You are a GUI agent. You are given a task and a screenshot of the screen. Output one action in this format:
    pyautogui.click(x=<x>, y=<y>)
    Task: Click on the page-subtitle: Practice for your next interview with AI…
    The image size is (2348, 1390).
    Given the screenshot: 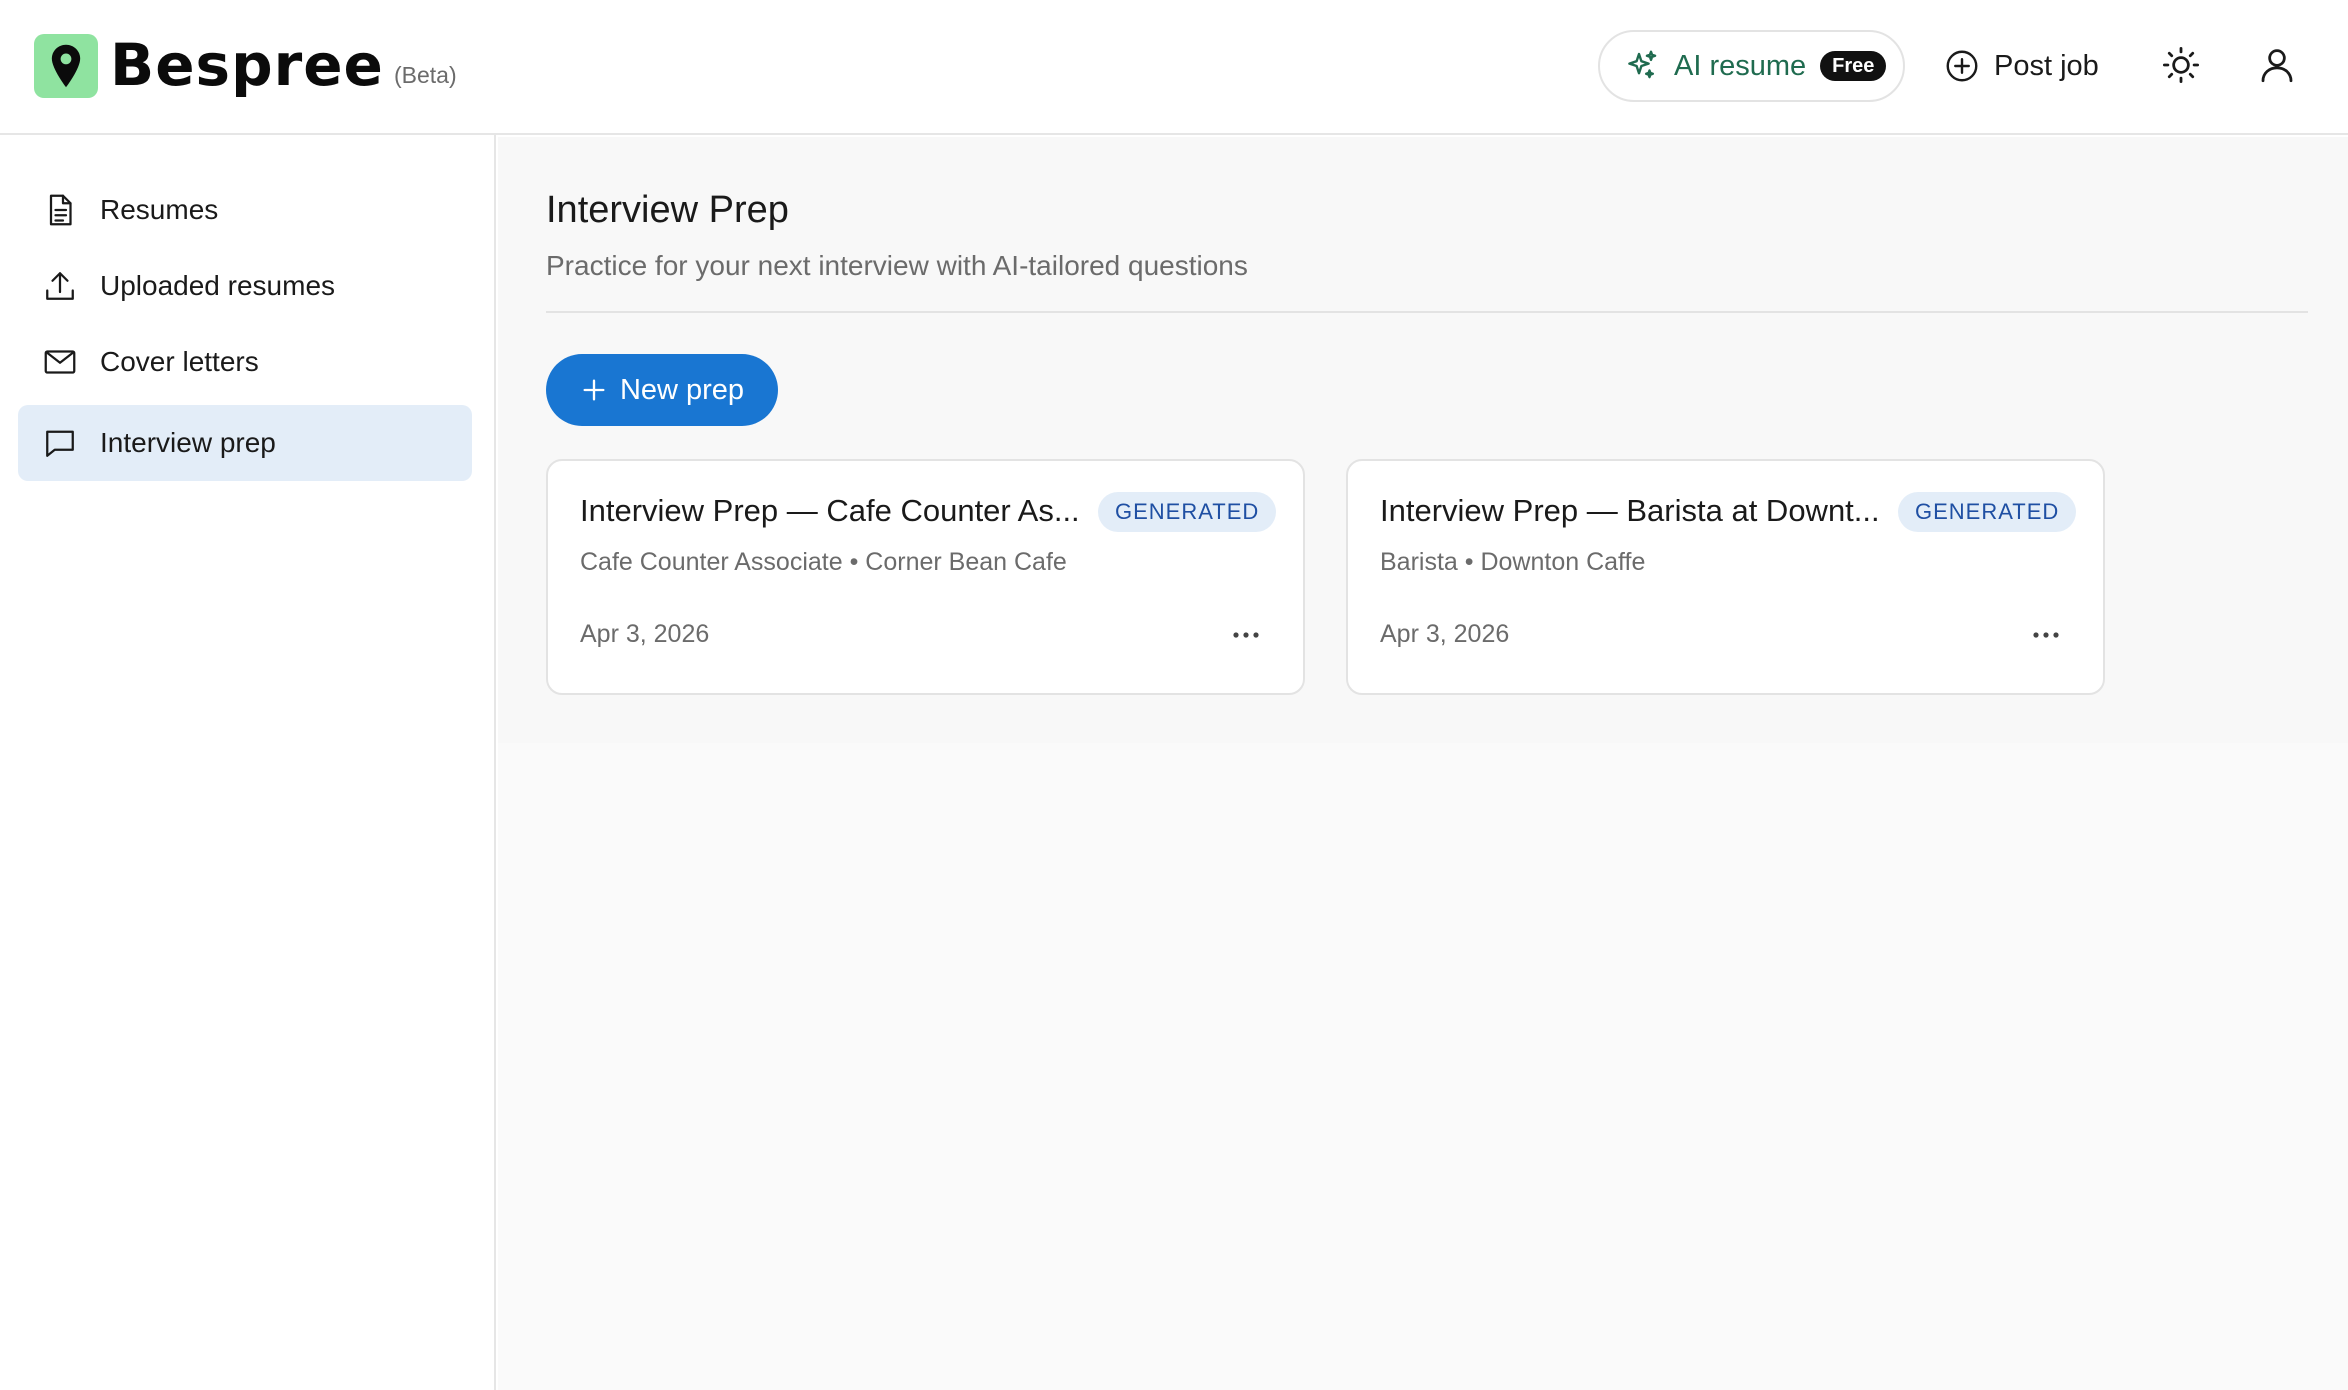 What is the action you would take?
    pyautogui.click(x=897, y=265)
    